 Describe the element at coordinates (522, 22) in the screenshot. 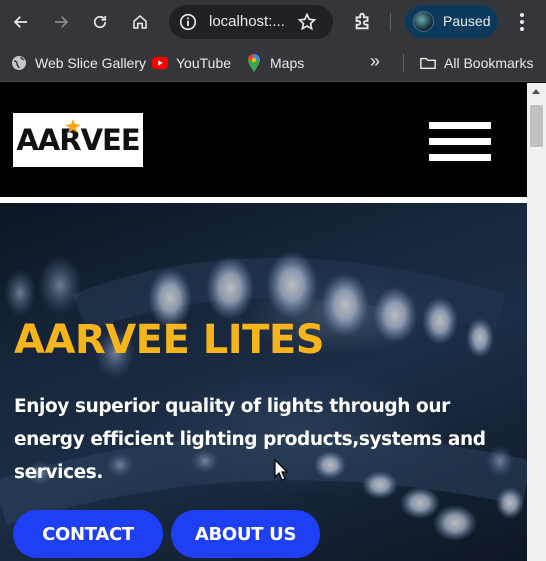

I see `kebab-menu-icon` at that location.